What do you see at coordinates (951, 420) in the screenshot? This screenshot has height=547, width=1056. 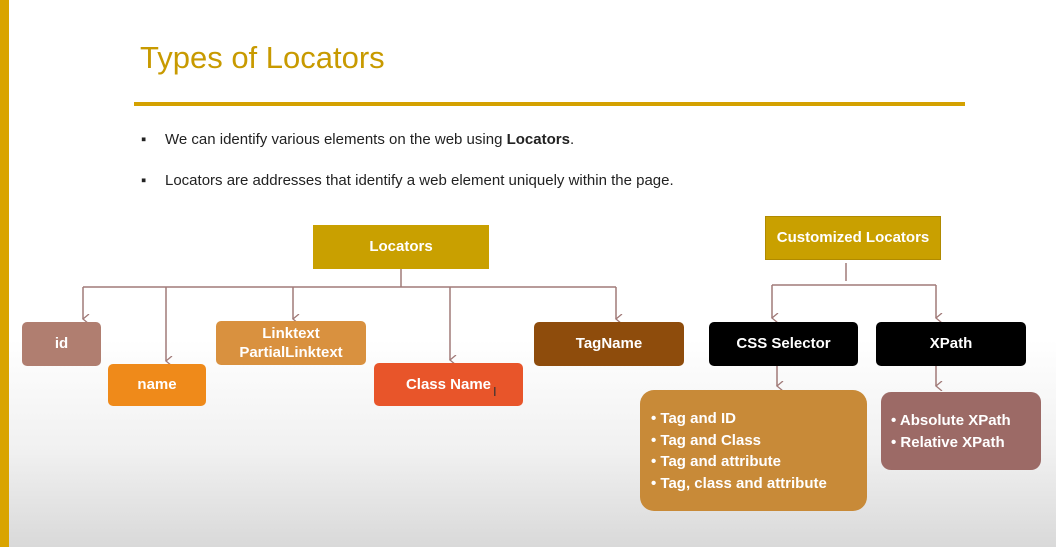 I see `list-item: • Absolute XPath` at bounding box center [951, 420].